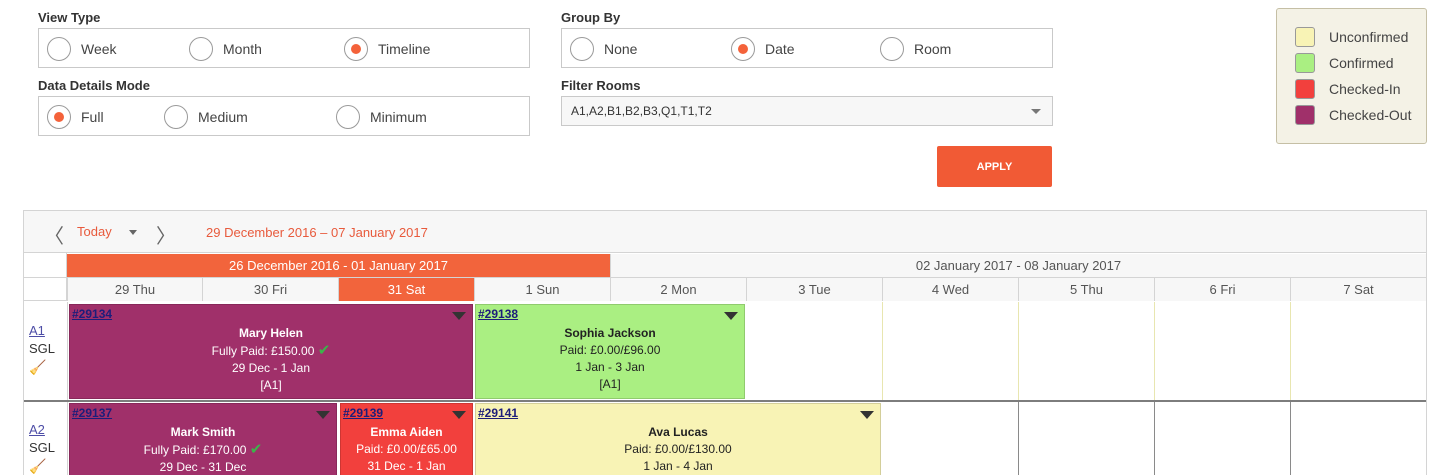  What do you see at coordinates (42, 348) in the screenshot?
I see `room-a1-type: SGL` at bounding box center [42, 348].